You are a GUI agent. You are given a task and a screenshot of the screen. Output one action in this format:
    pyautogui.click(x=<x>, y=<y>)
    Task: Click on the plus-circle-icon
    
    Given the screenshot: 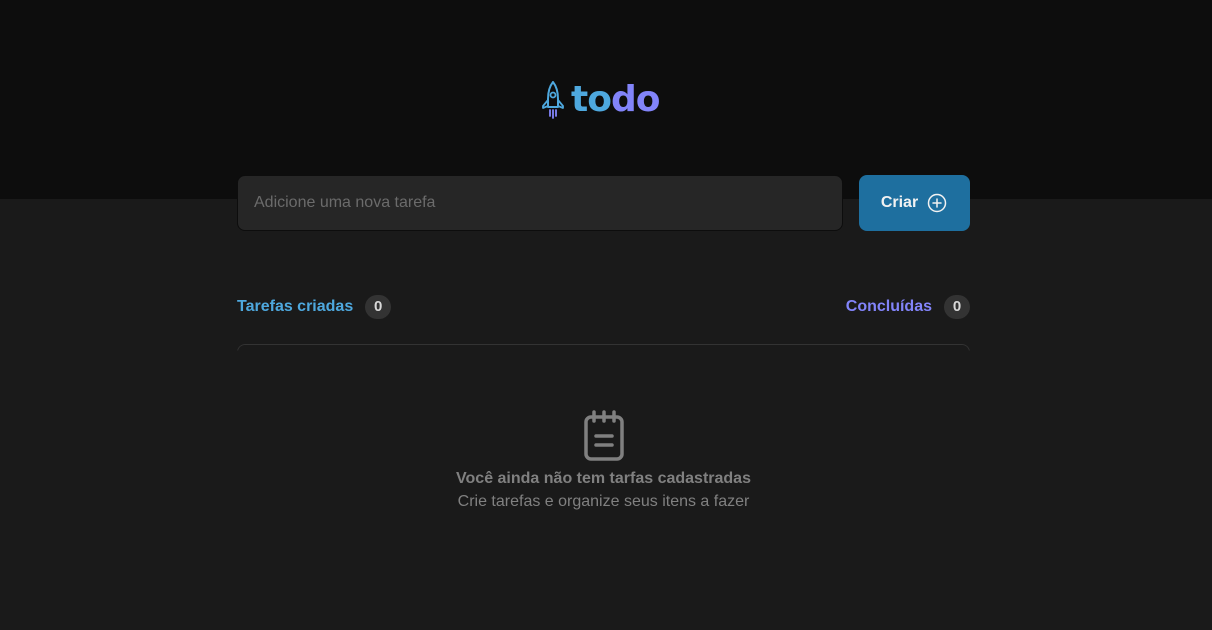 What is the action you would take?
    pyautogui.click(x=937, y=203)
    